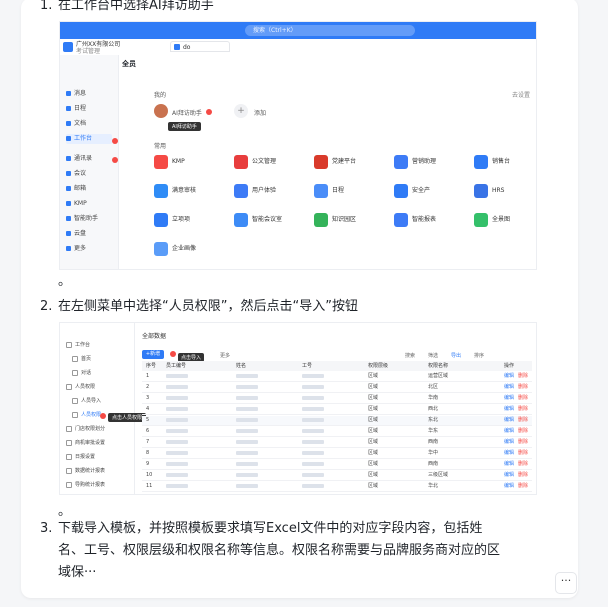 The width and height of the screenshot is (608, 607). I want to click on section-mine: 我的, so click(160, 95).